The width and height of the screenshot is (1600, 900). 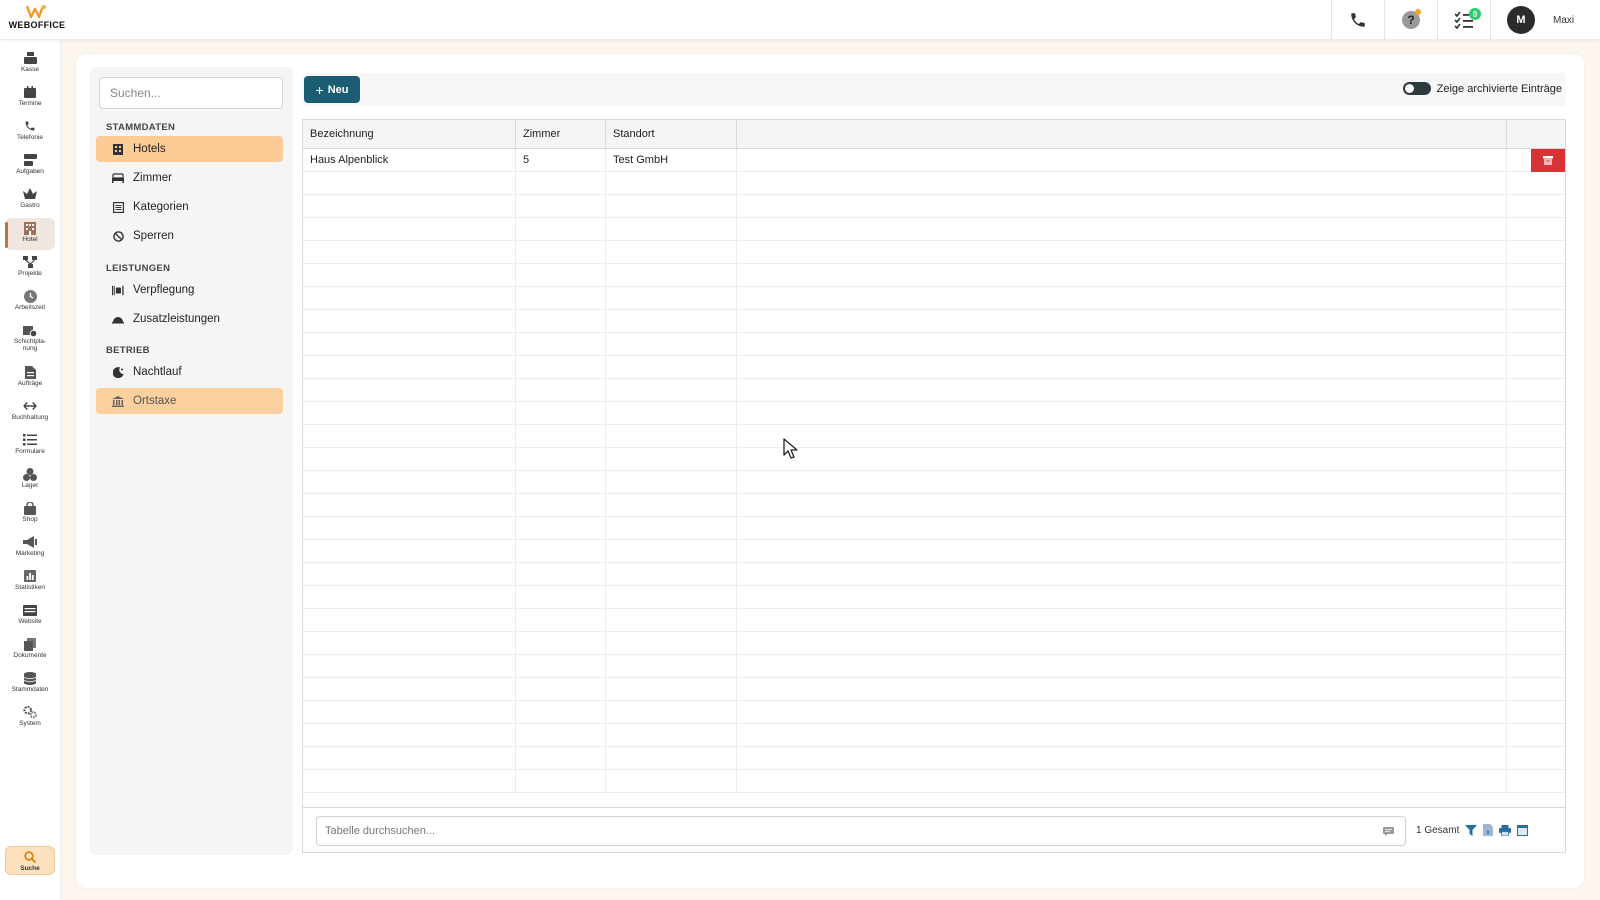 I want to click on subnav-label: Ortstaxe, so click(x=155, y=401).